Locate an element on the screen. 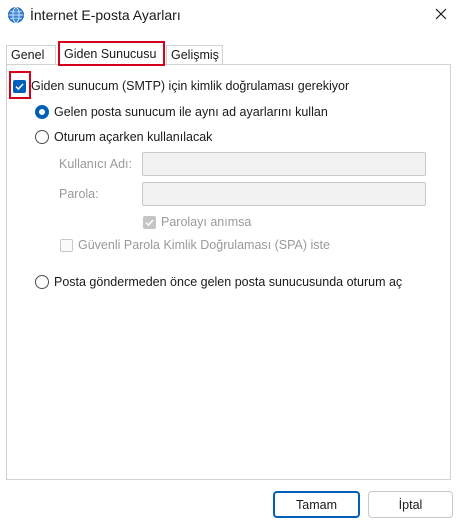 This screenshot has width=457, height=524. password-field is located at coordinates (284, 194).